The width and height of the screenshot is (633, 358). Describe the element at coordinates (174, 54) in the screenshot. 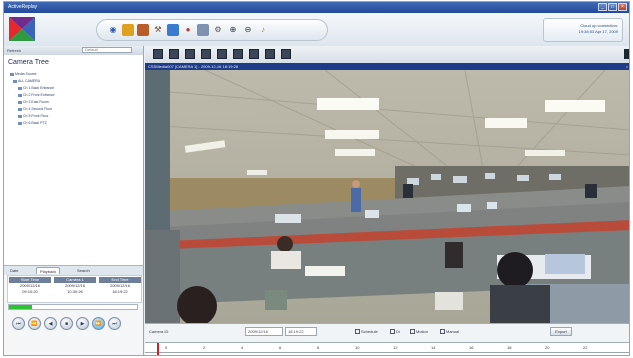

I see `layout-4-button` at that location.